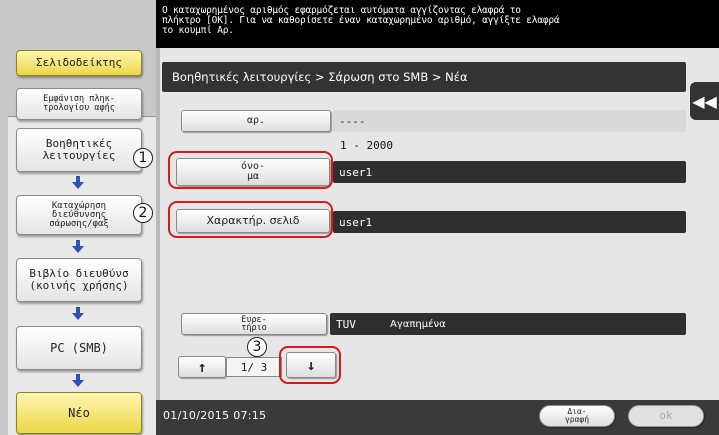  I want to click on number-range: 1 - 2000, so click(366, 145).